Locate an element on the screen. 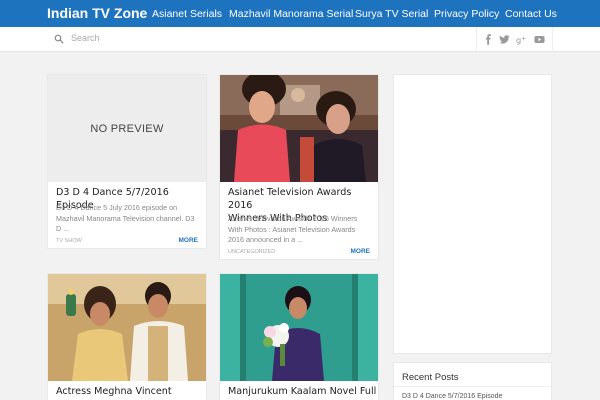  nav-item-mazhavil-manorama-serial: Mazhavil Manorama Serial is located at coordinates (291, 14).